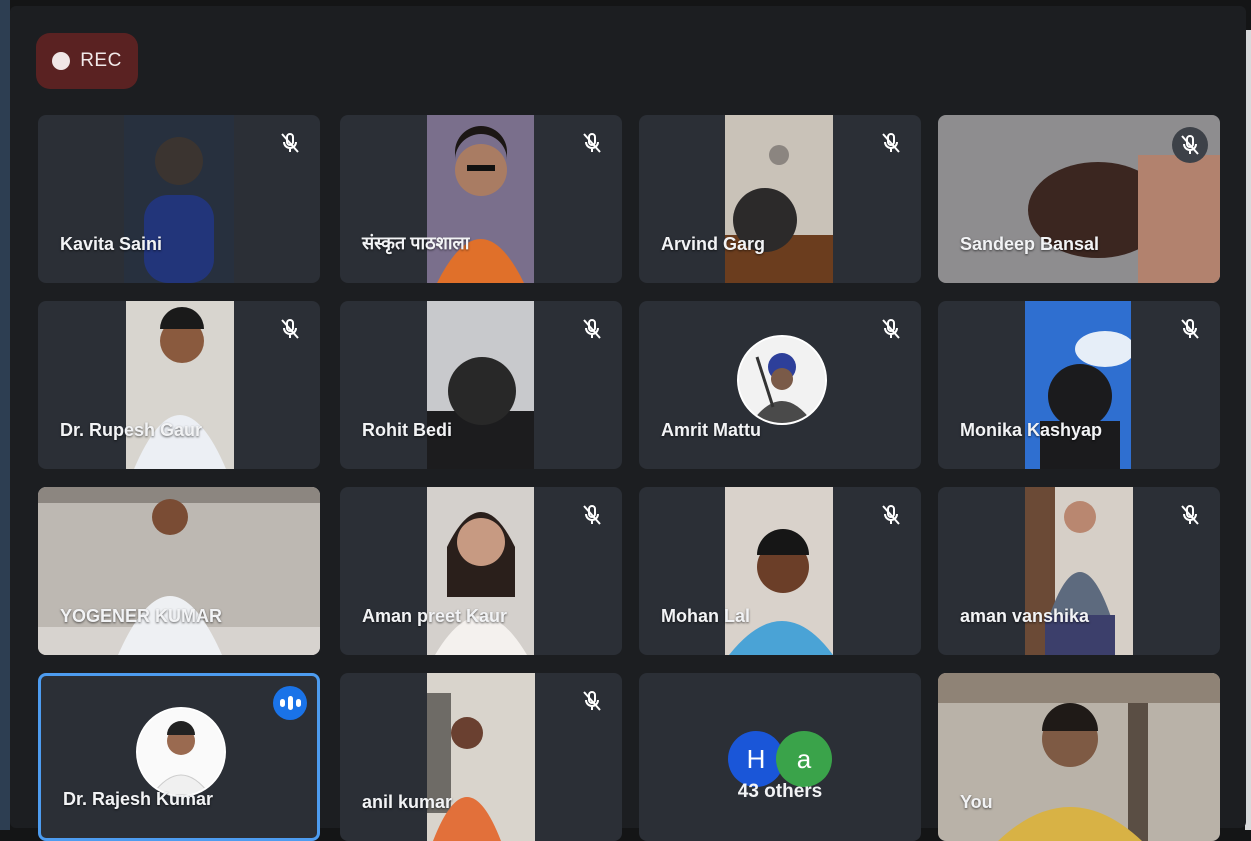  Describe the element at coordinates (5, 415) in the screenshot. I see `screen-edge-left` at that location.